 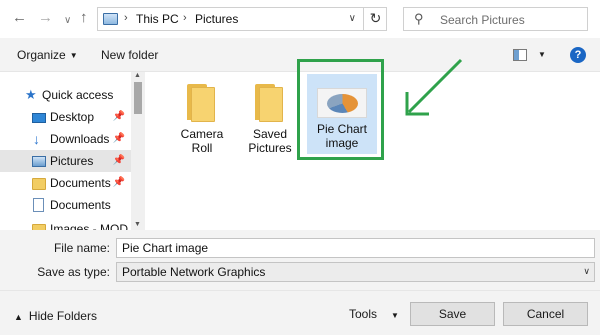 What do you see at coordinates (542, 54) in the screenshot?
I see `view-caret-down-icon: ▼` at bounding box center [542, 54].